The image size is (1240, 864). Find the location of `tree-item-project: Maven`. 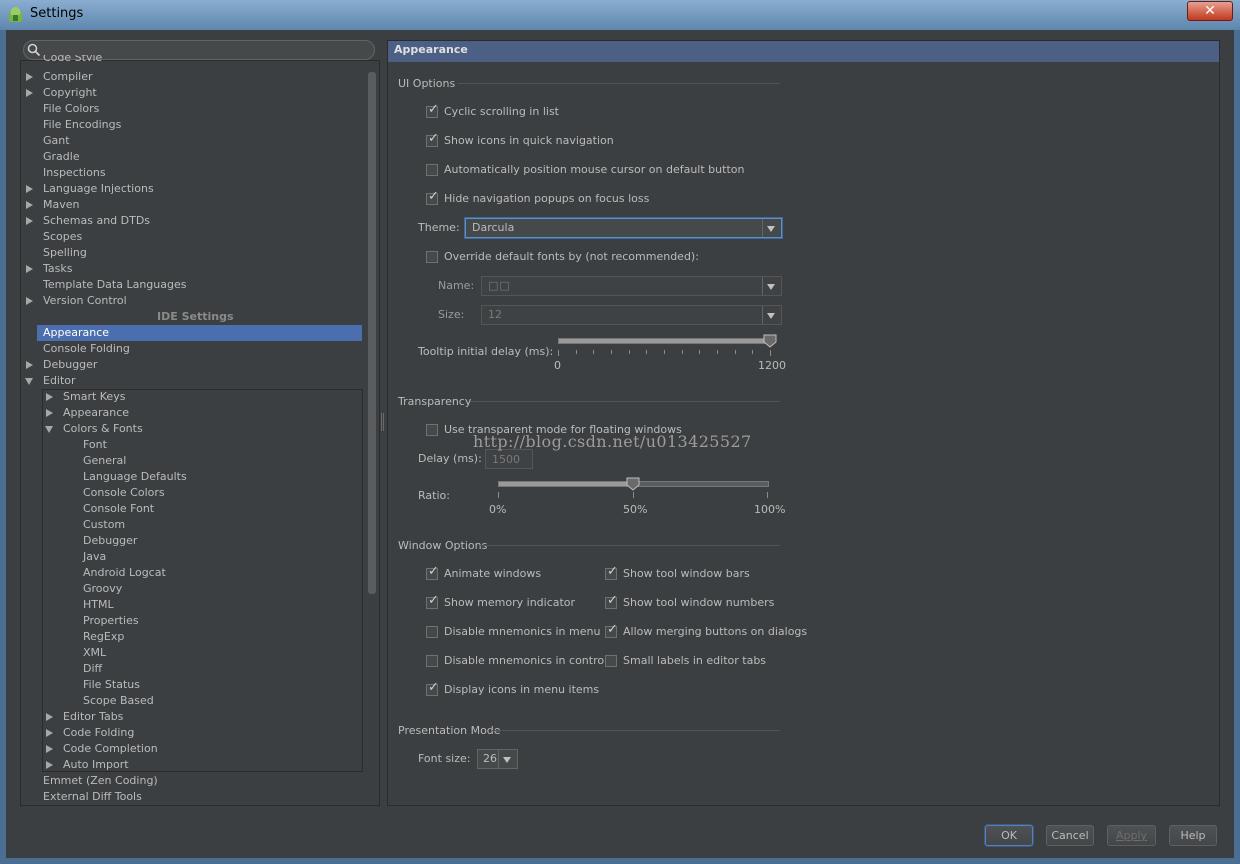

tree-item-project: Maven is located at coordinates (61, 205).